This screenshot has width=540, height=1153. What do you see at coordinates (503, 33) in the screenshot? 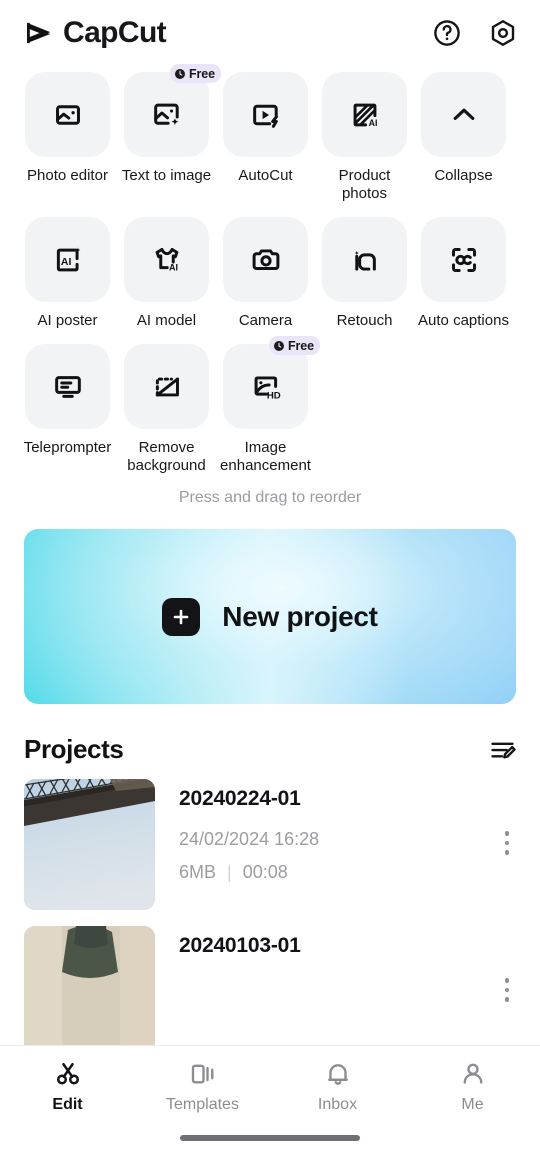
I see `settings-gear-icon` at bounding box center [503, 33].